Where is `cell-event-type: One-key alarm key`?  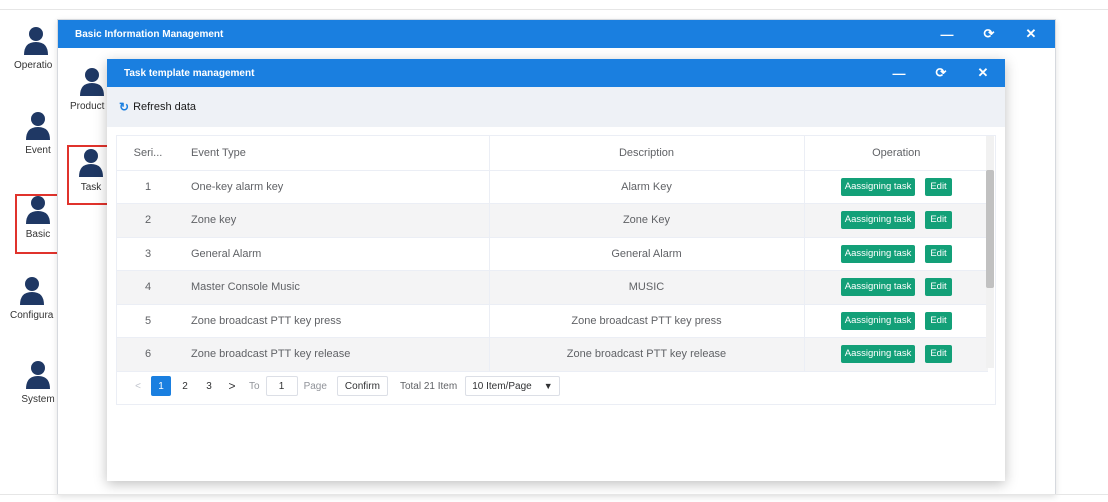
cell-event-type: One-key alarm key is located at coordinates (334, 187).